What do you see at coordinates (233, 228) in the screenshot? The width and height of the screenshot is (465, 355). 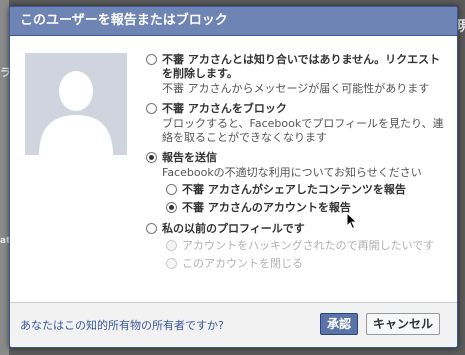 I see `option-title: 私の以前のプロフィールです` at bounding box center [233, 228].